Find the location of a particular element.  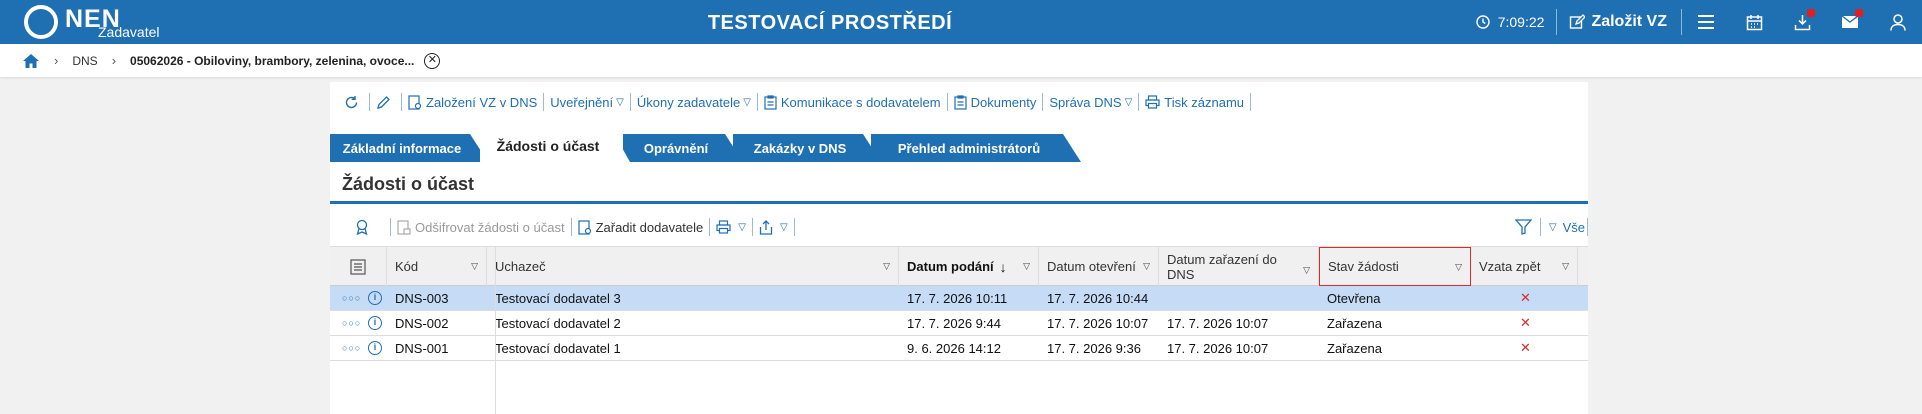

decrypt-requests-button: Odšifrovat žádosti o účast is located at coordinates (481, 227).